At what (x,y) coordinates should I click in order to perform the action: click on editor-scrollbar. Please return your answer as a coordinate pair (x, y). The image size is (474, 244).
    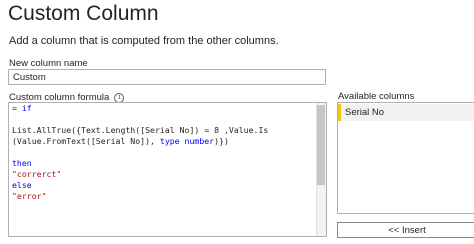
    Looking at the image, I should click on (321, 169).